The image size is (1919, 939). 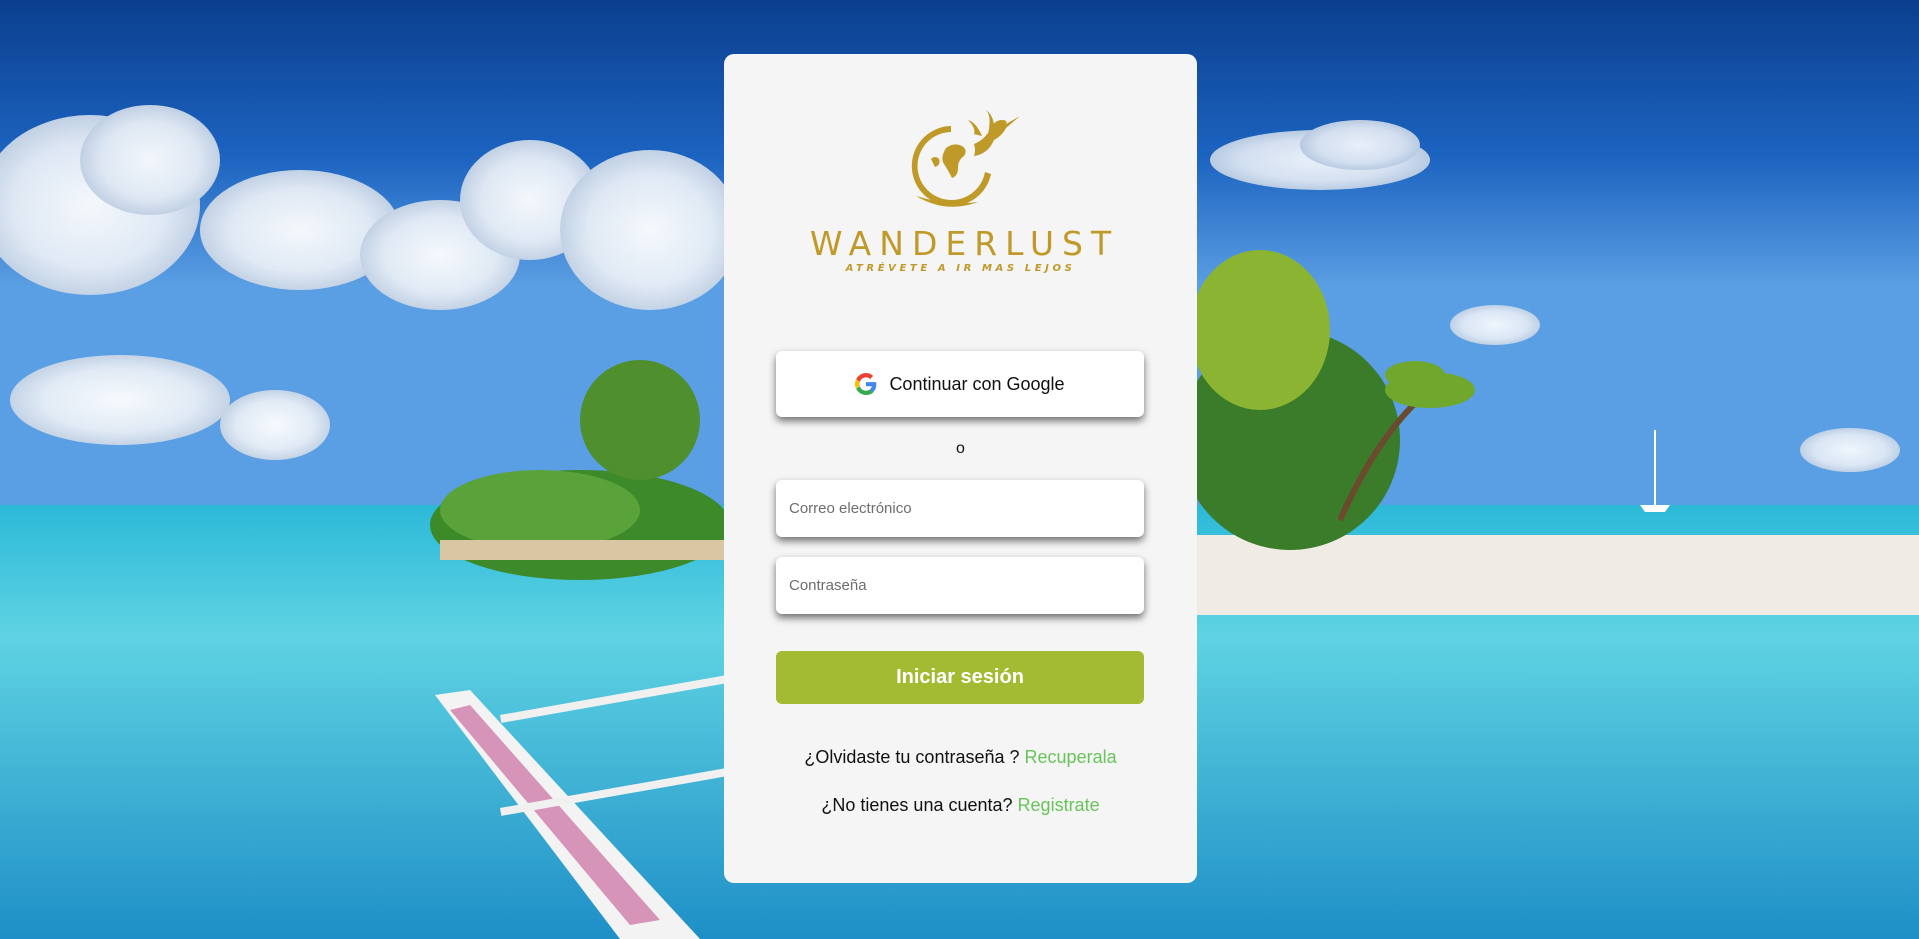 What do you see at coordinates (964, 243) in the screenshot?
I see `brand-name: WANDERLUST` at bounding box center [964, 243].